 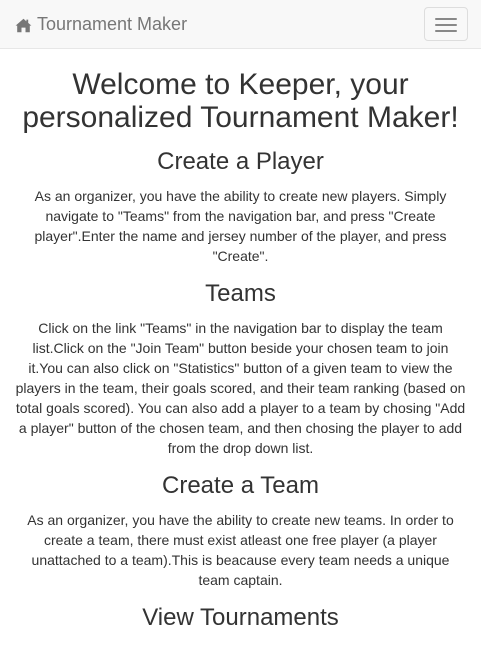 I want to click on top-navbar: Tournament Maker, so click(x=240, y=24).